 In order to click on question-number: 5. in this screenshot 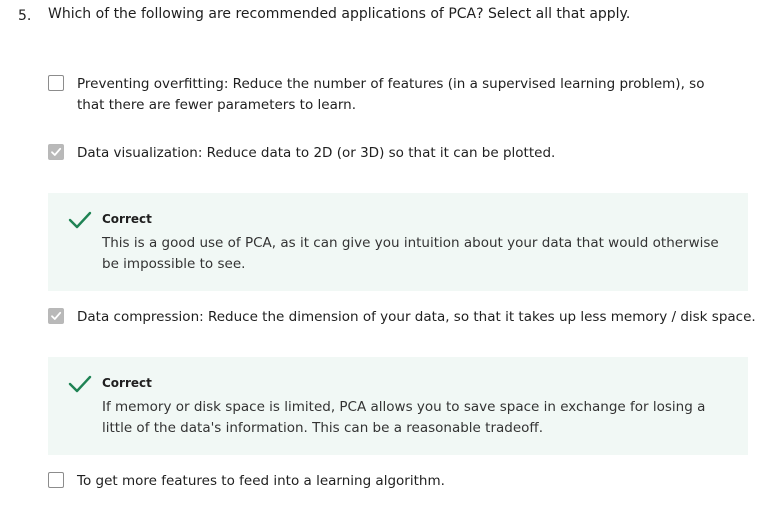, I will do `click(25, 16)`.